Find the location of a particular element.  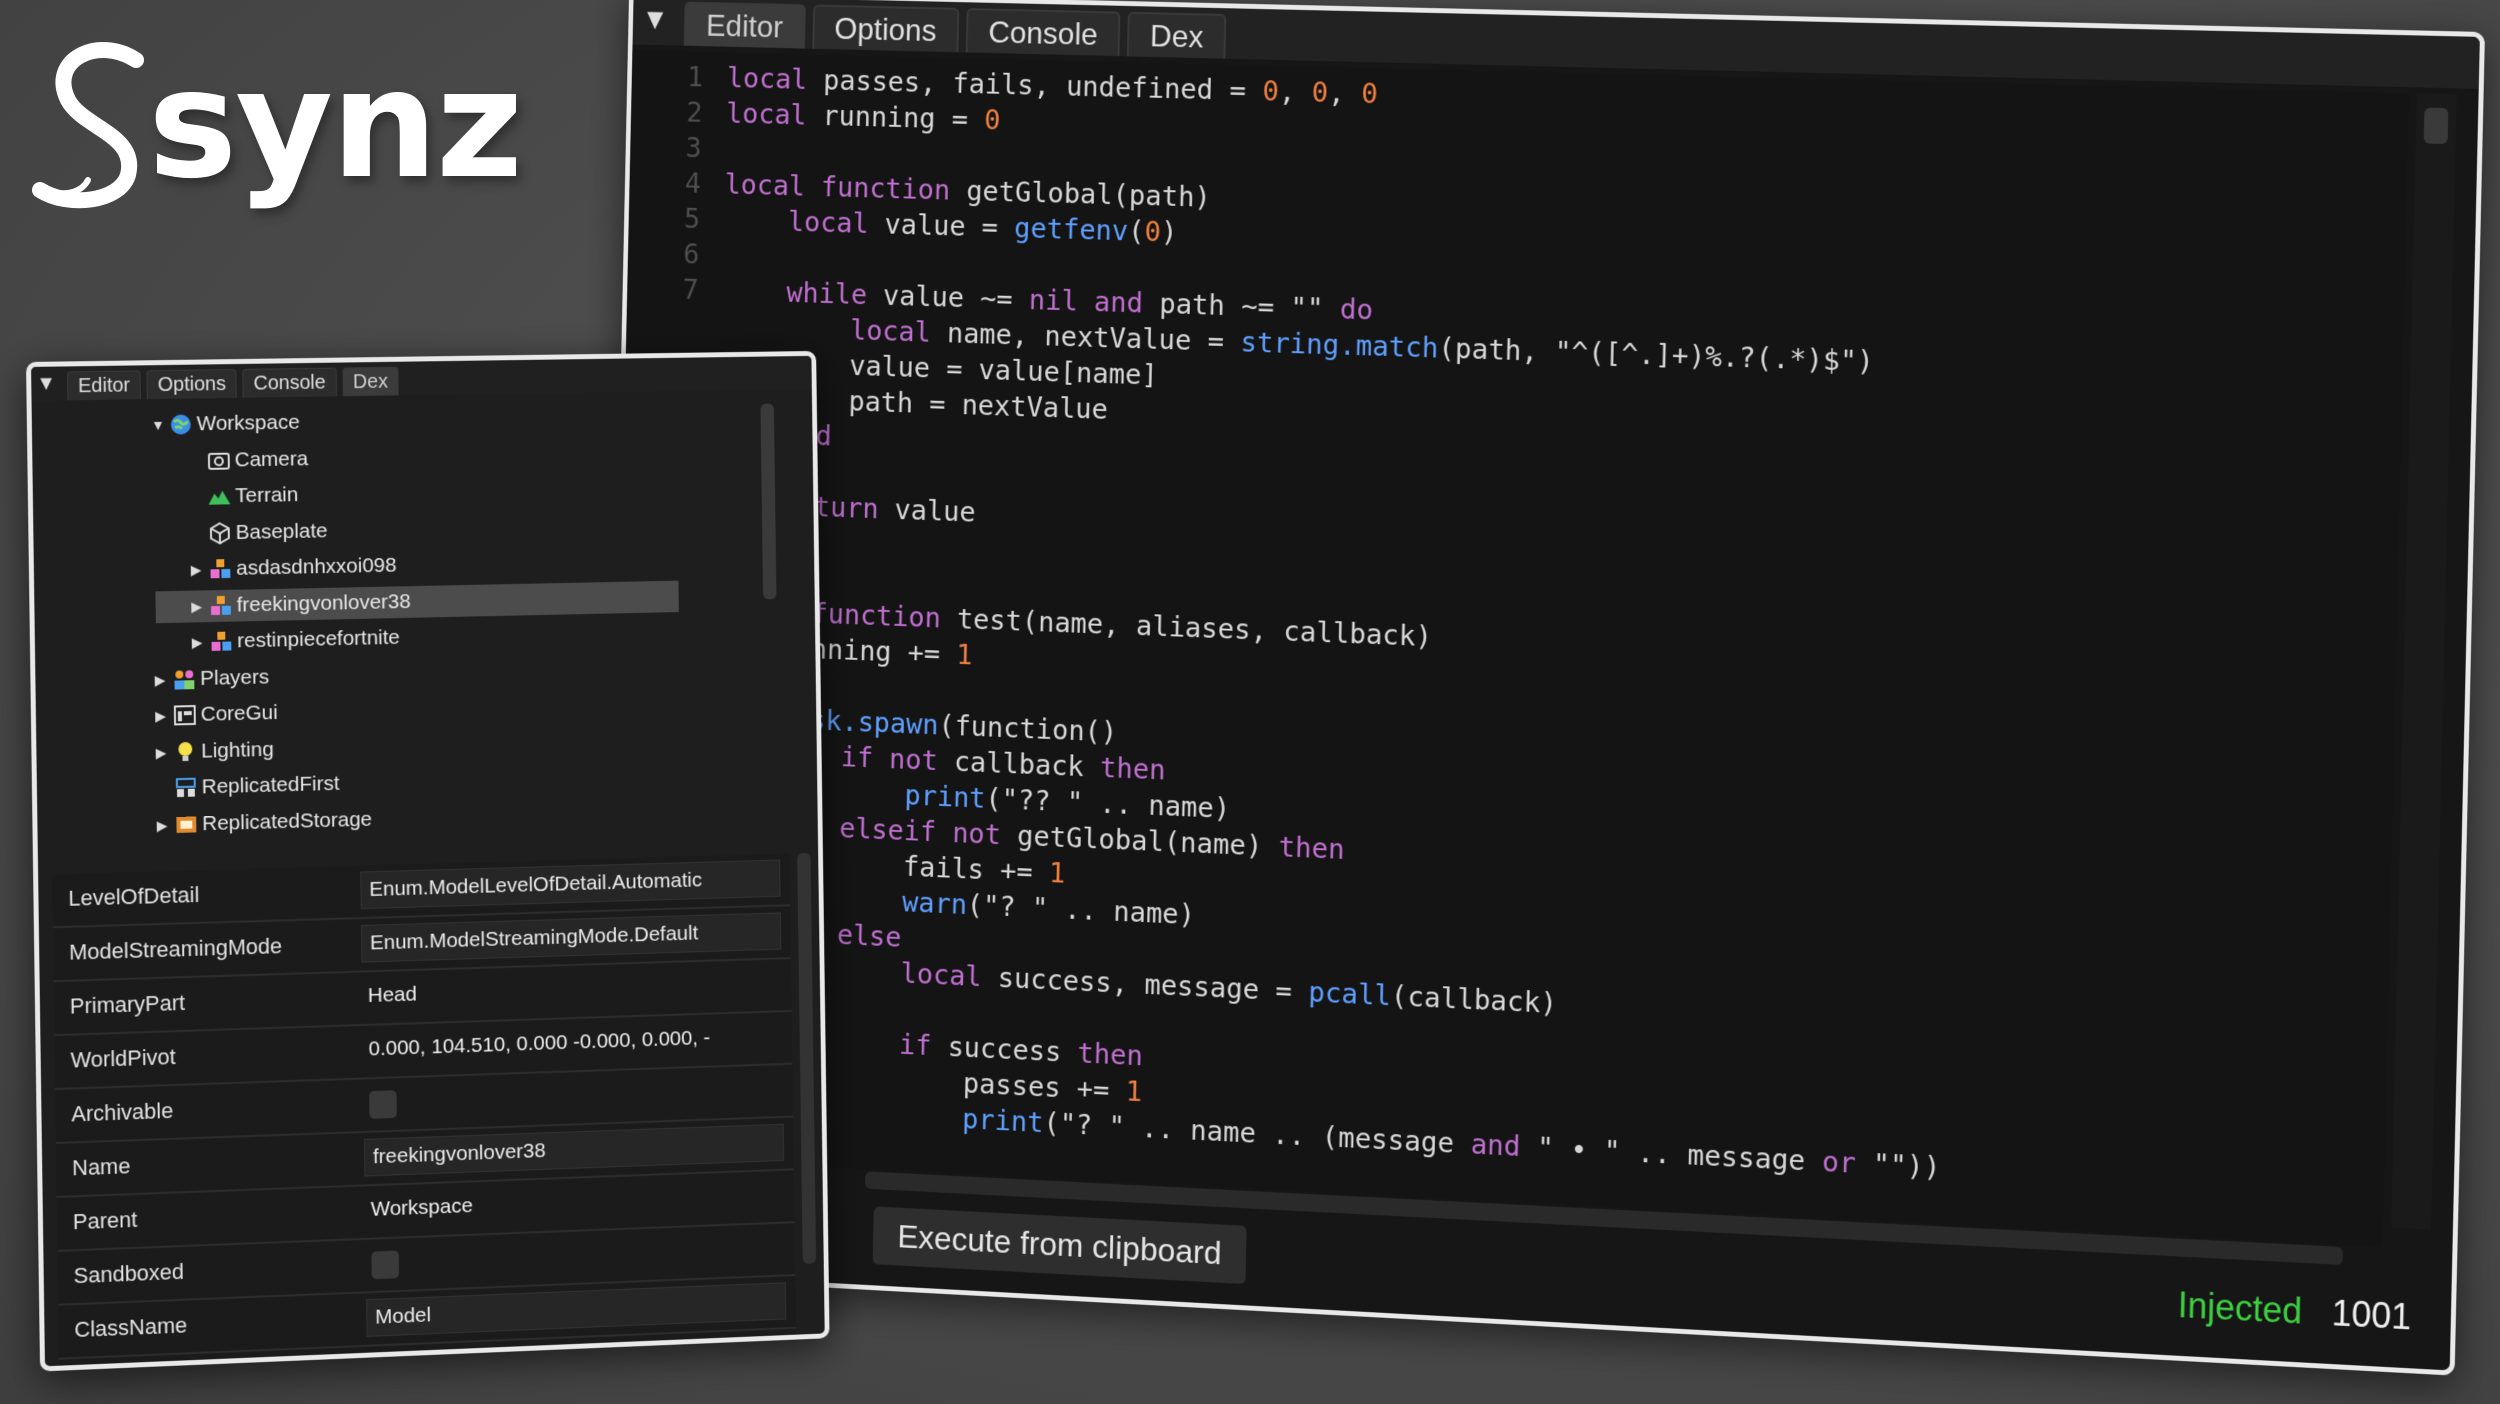

tree-item-label: freekingvonlover38 is located at coordinates (323, 603).